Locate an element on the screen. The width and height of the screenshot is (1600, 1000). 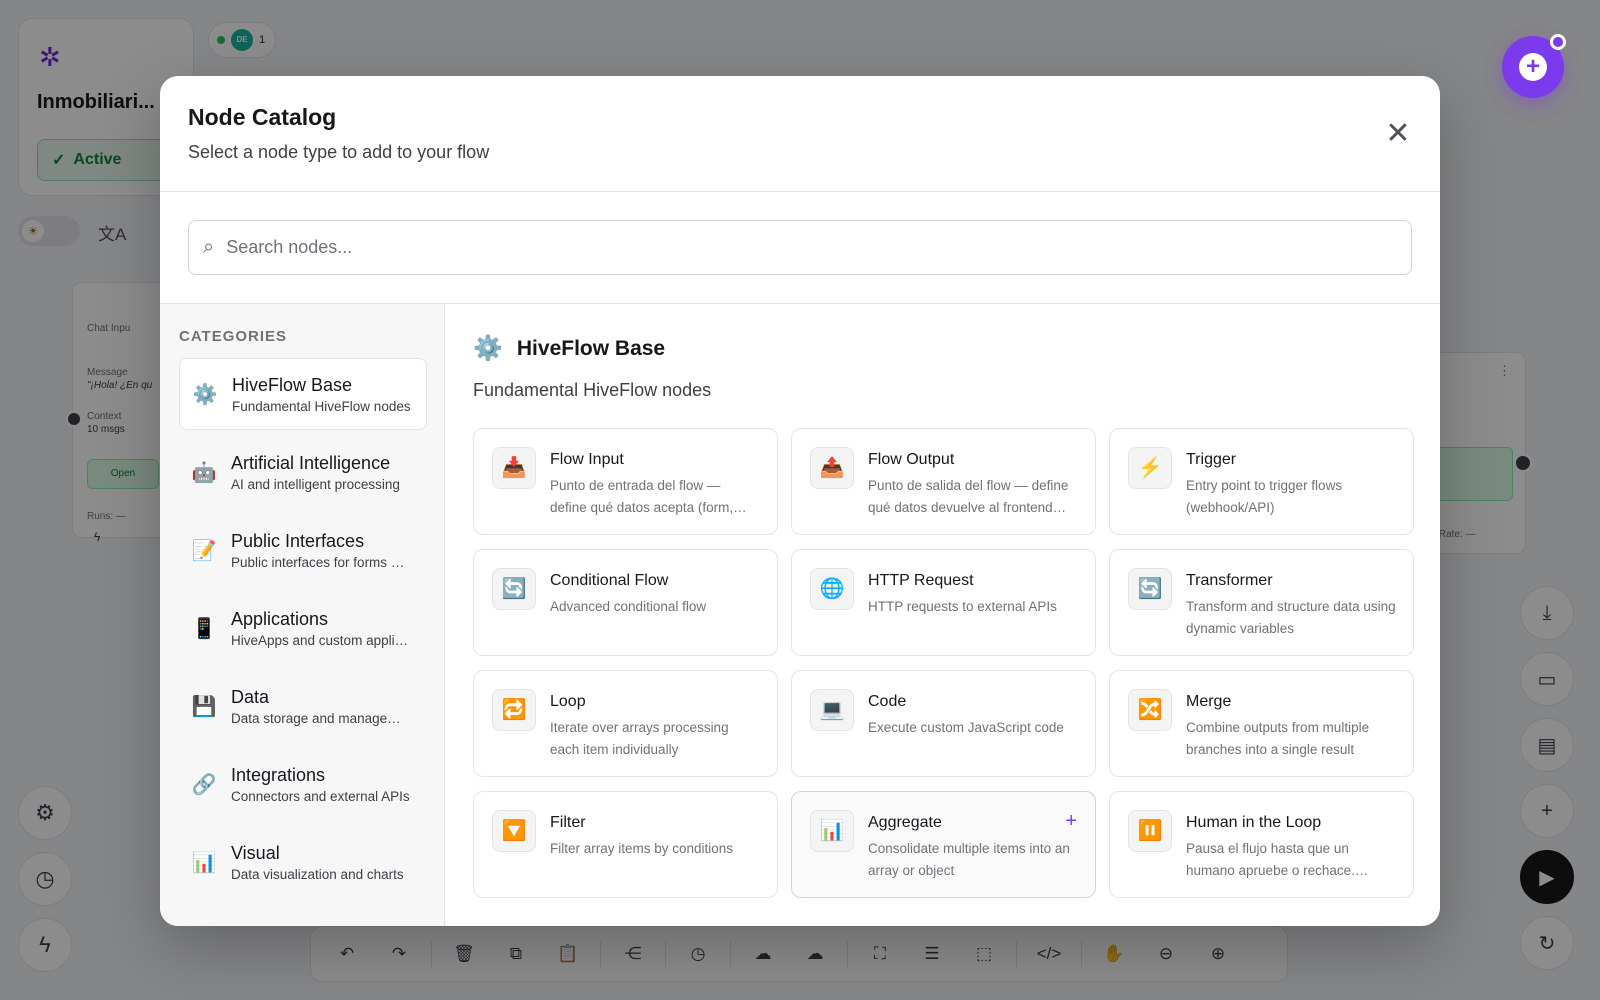
category-name: Artificial Intelligence is located at coordinates (311, 462).